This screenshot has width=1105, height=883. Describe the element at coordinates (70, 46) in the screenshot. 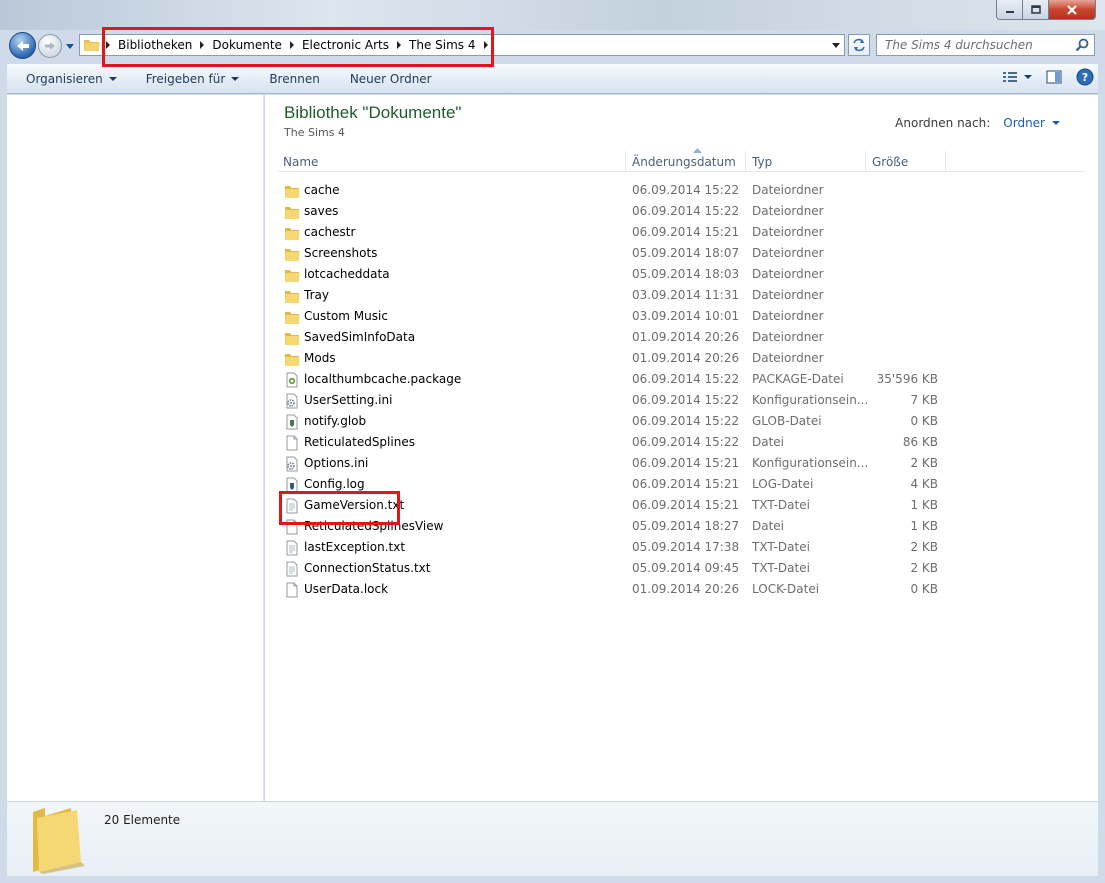

I see `recent-pages-dropdown-icon` at that location.